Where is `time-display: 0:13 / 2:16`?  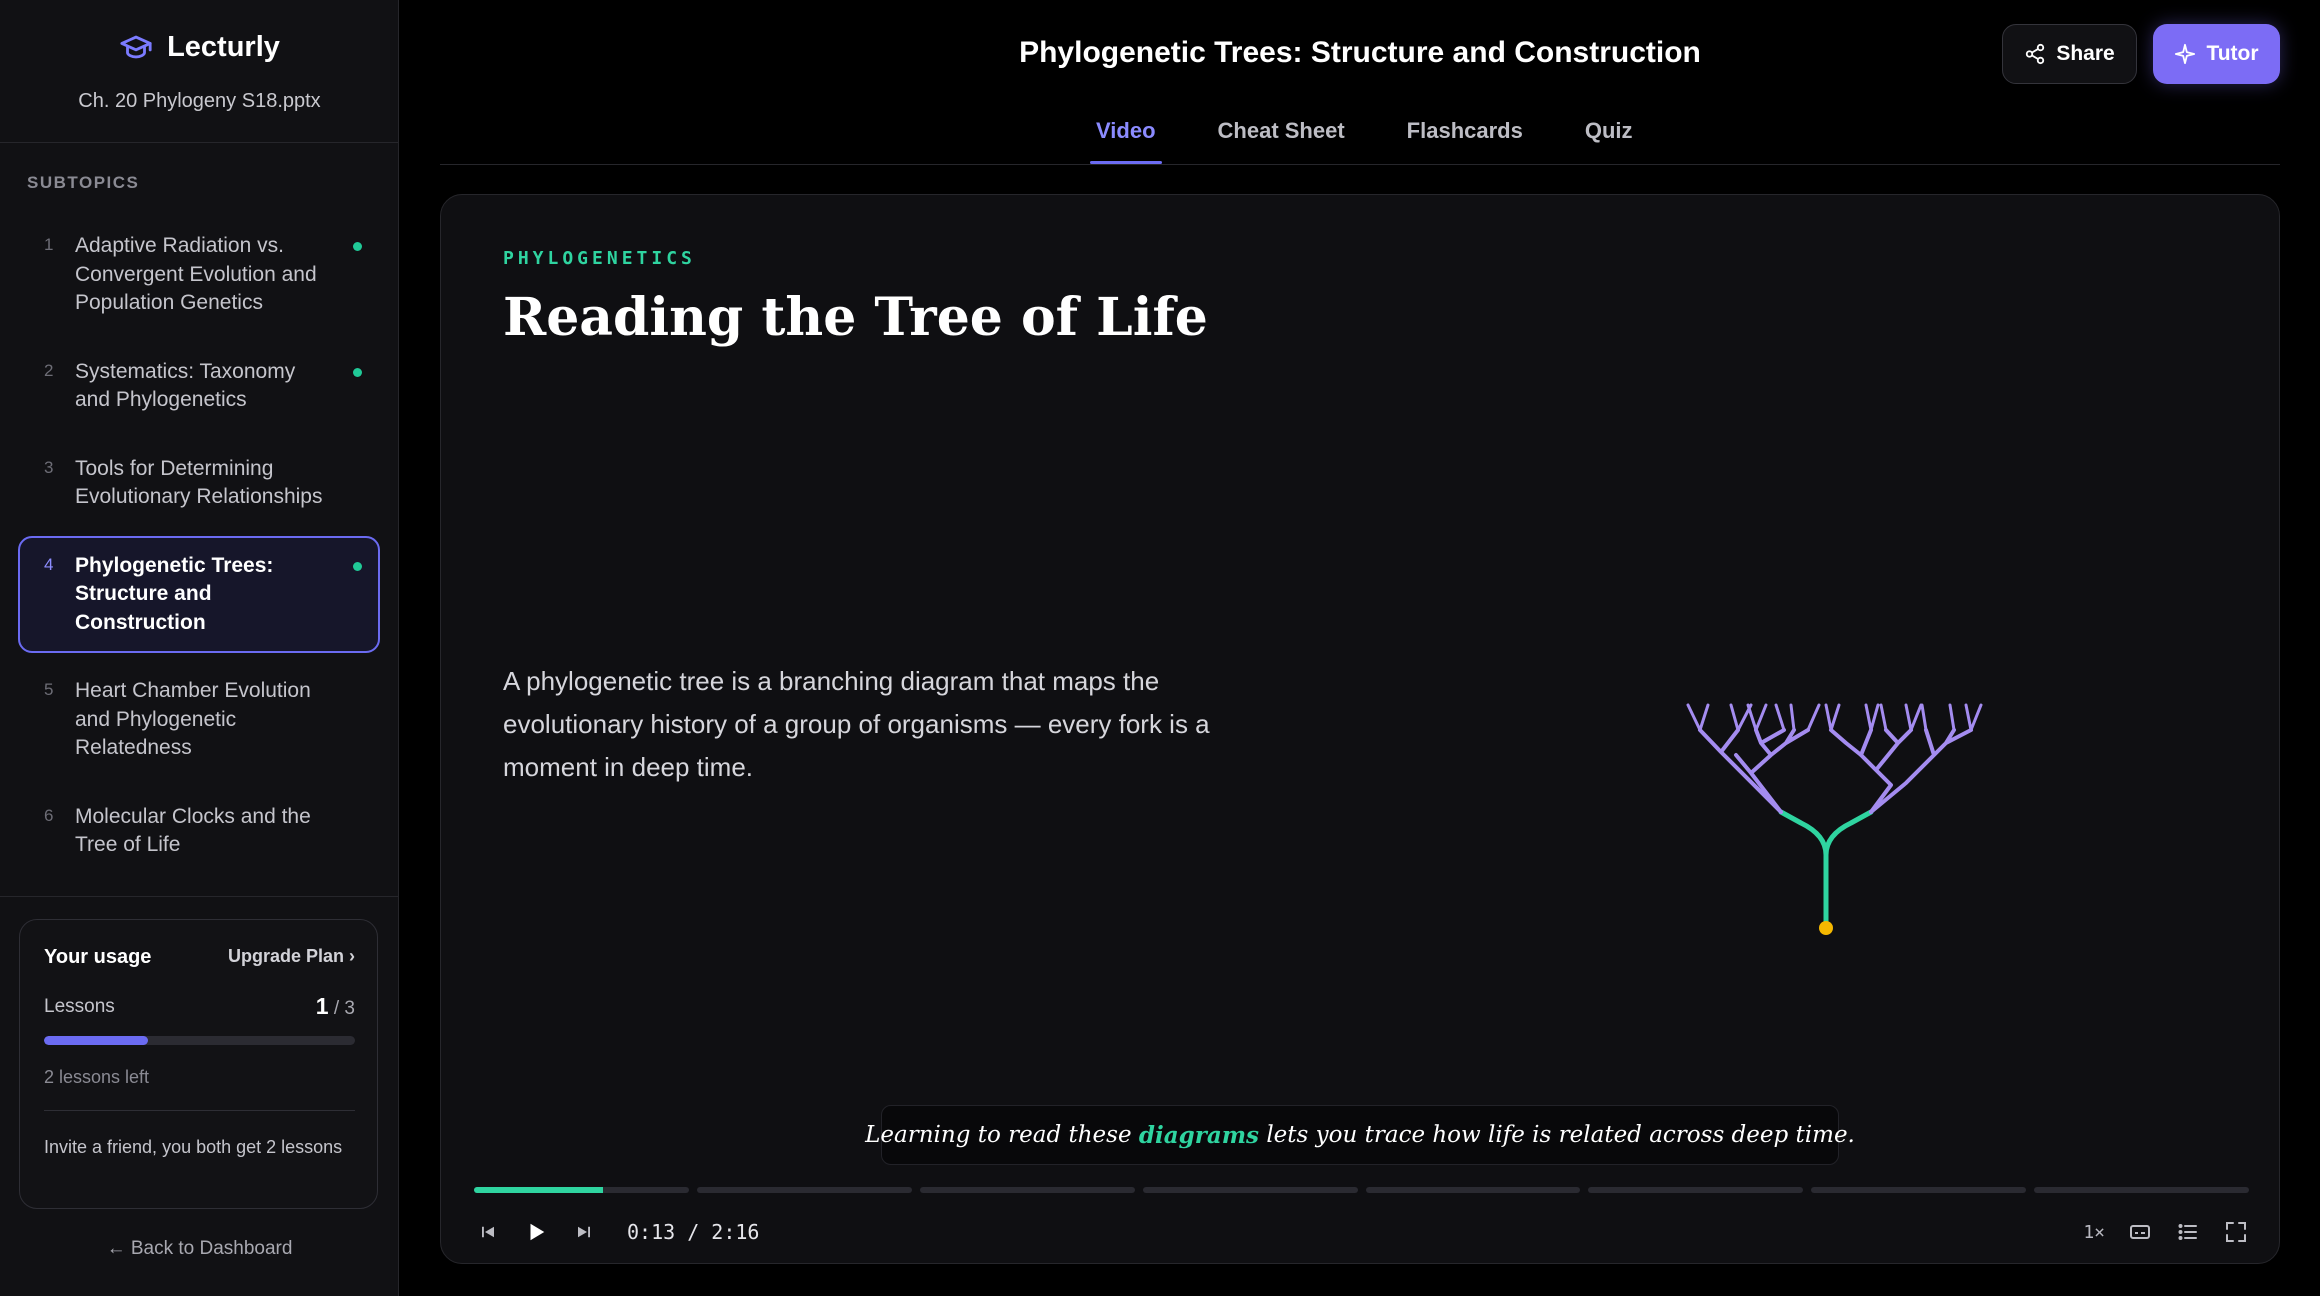 time-display: 0:13 / 2:16 is located at coordinates (693, 1232).